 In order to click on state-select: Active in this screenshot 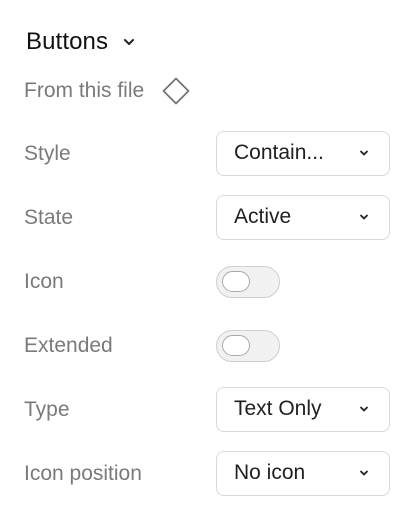, I will do `click(303, 217)`.